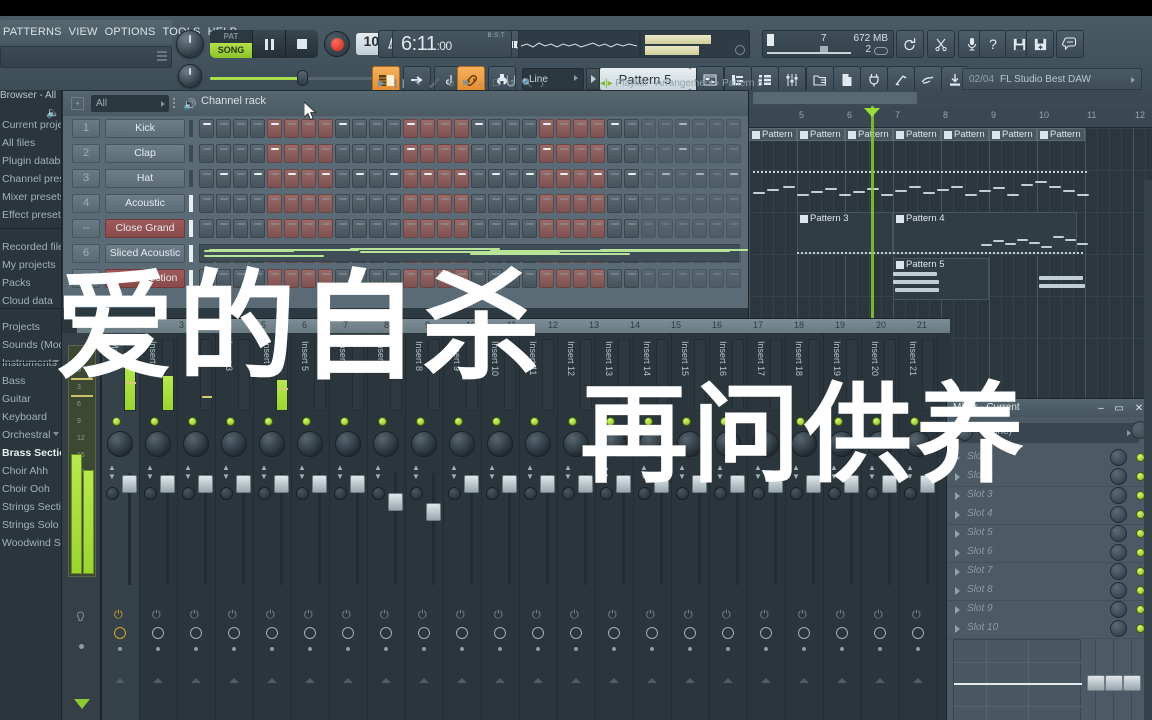 This screenshot has height=720, width=1152. I want to click on slice-small-icon: ⇔, so click(480, 84).